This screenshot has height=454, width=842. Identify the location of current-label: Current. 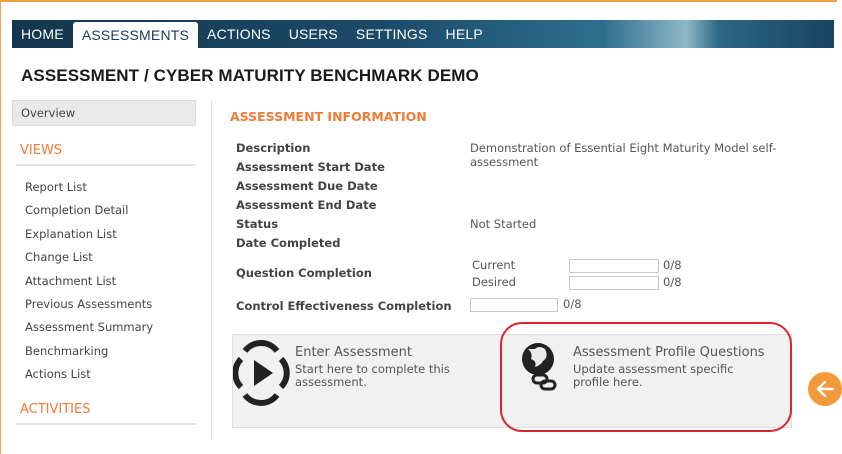
(494, 265).